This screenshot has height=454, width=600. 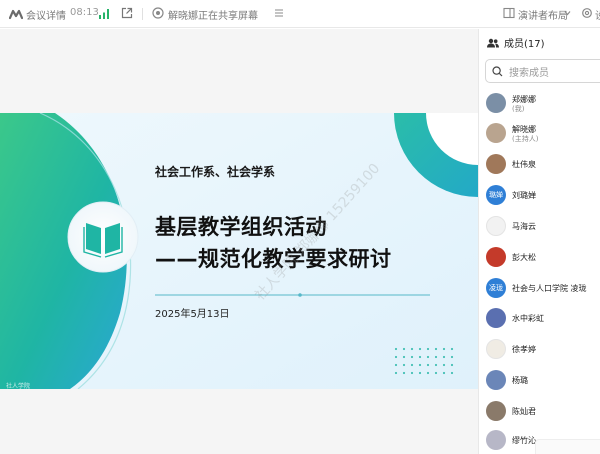 I want to click on member-name: 刘璐婵, so click(x=524, y=195).